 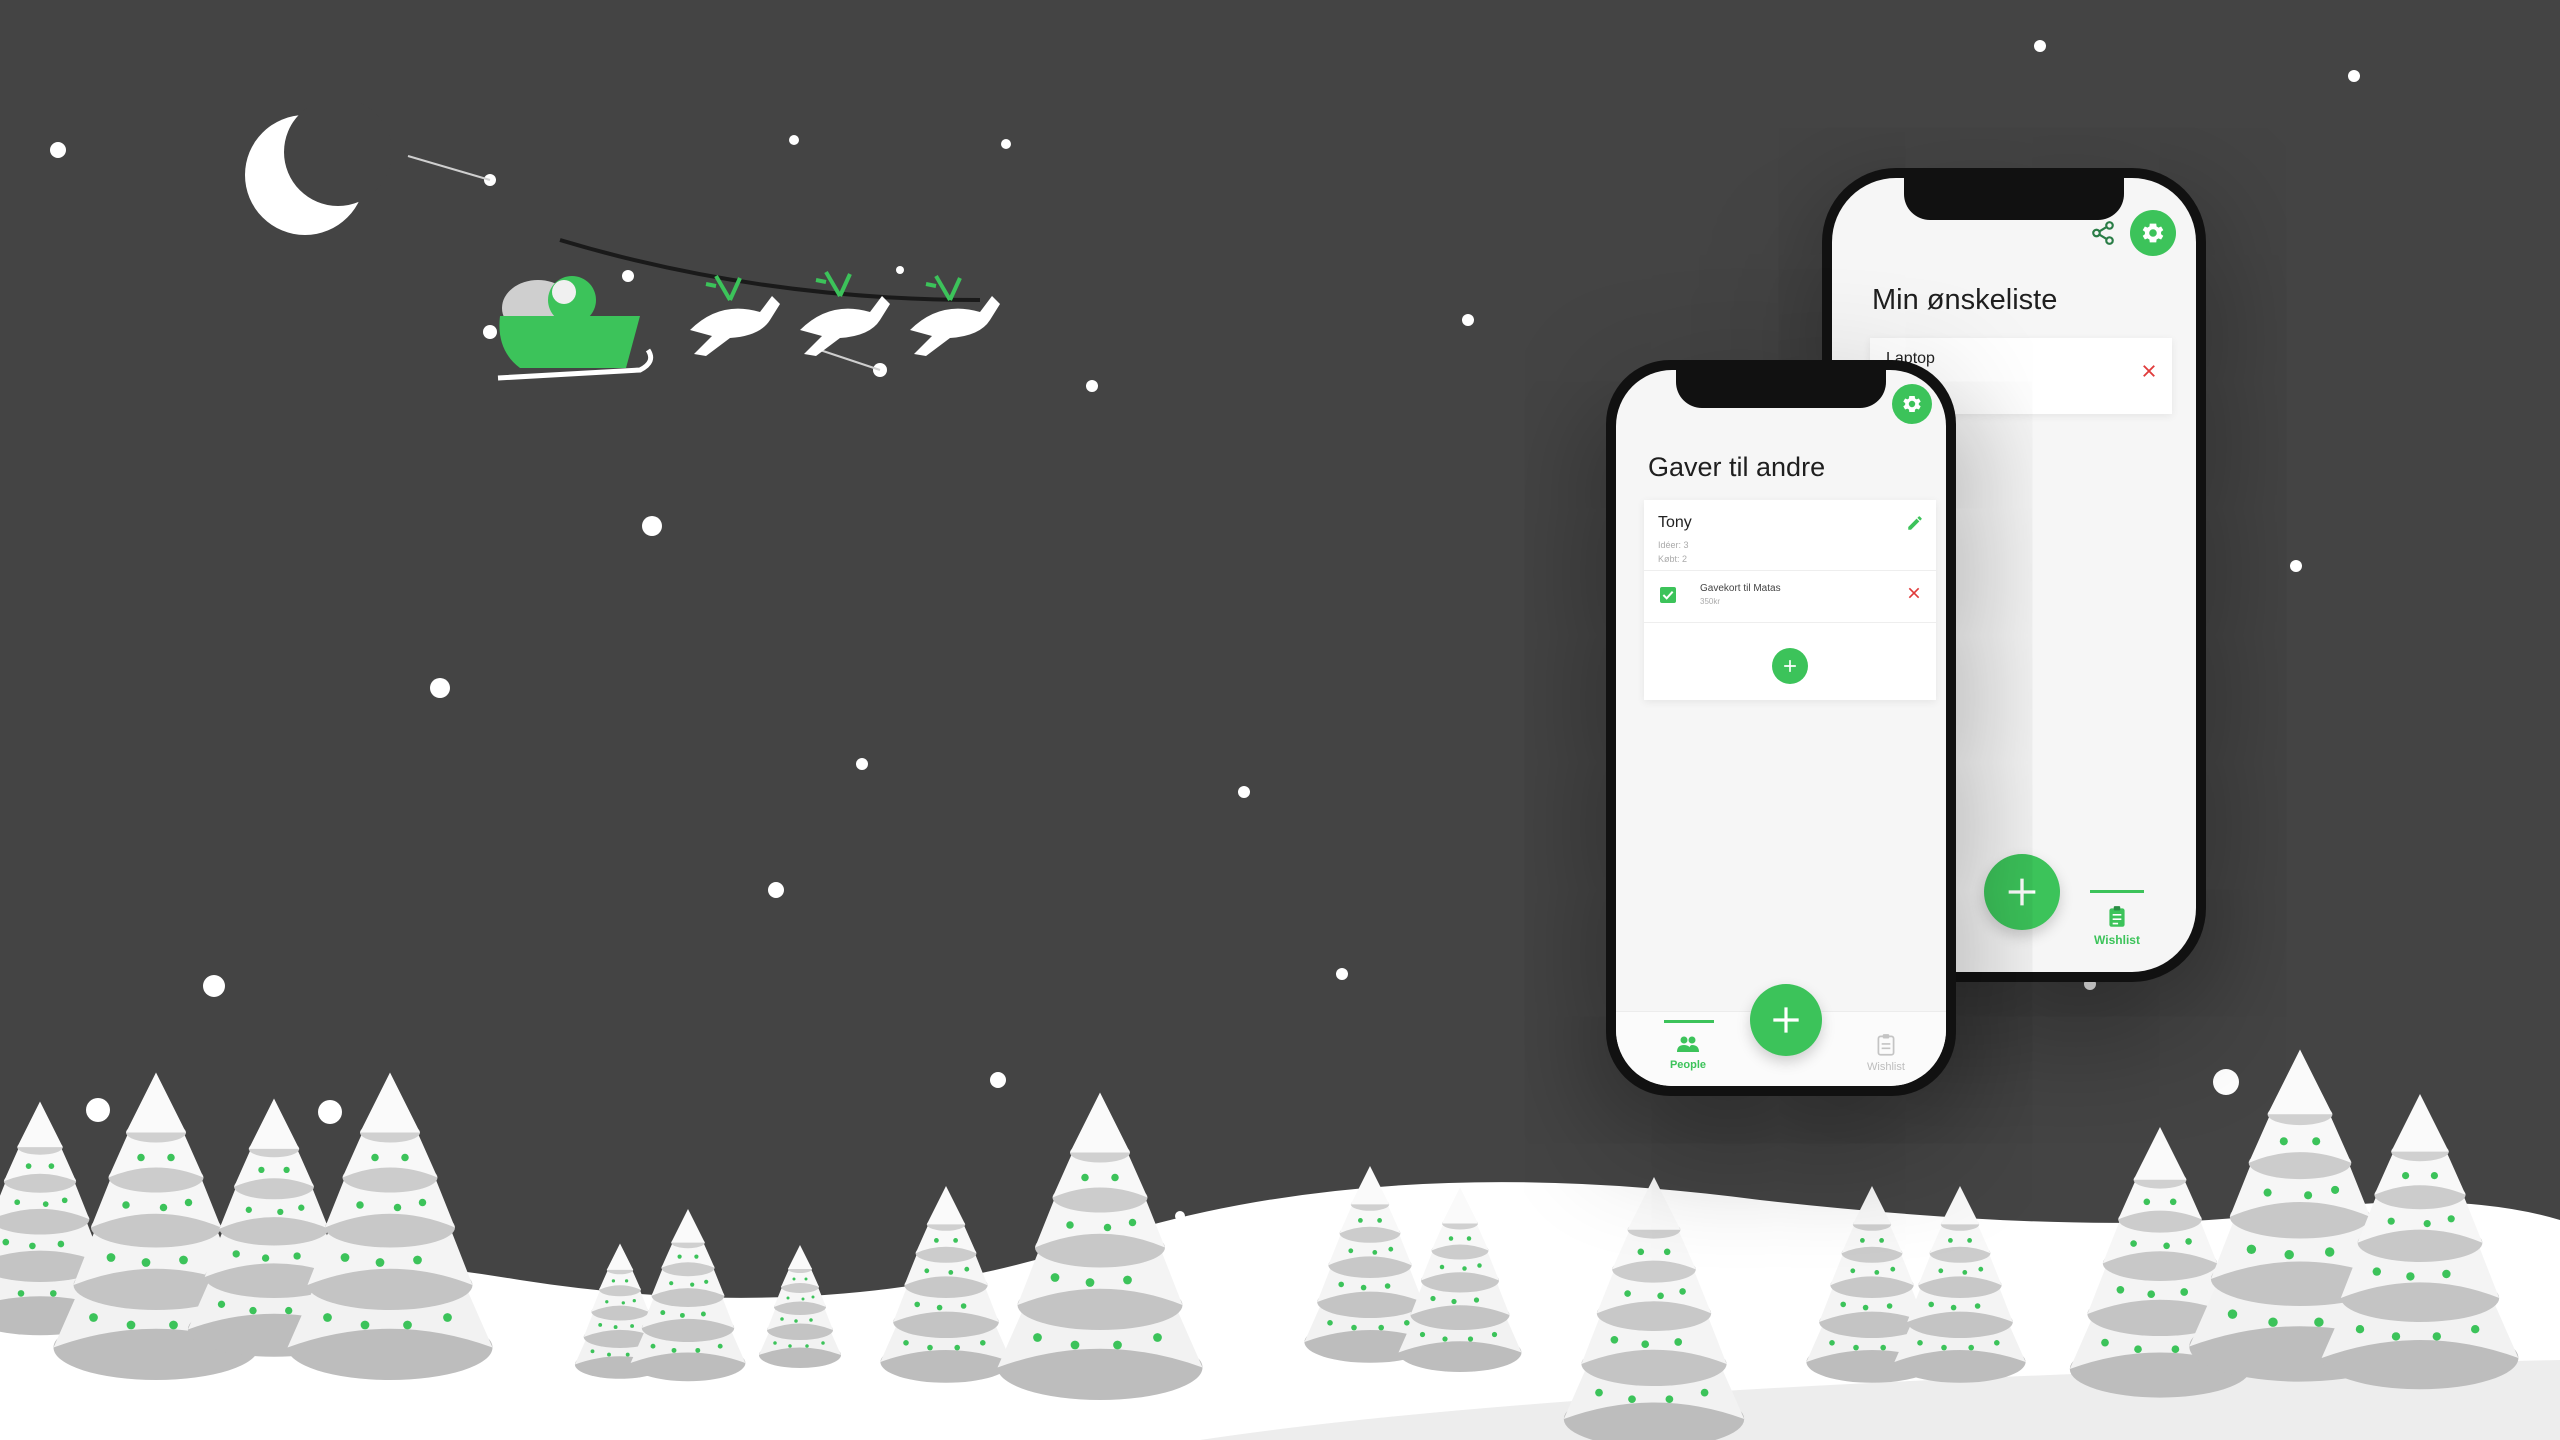 What do you see at coordinates (1737, 467) in the screenshot?
I see `page-title: Gaver til andre` at bounding box center [1737, 467].